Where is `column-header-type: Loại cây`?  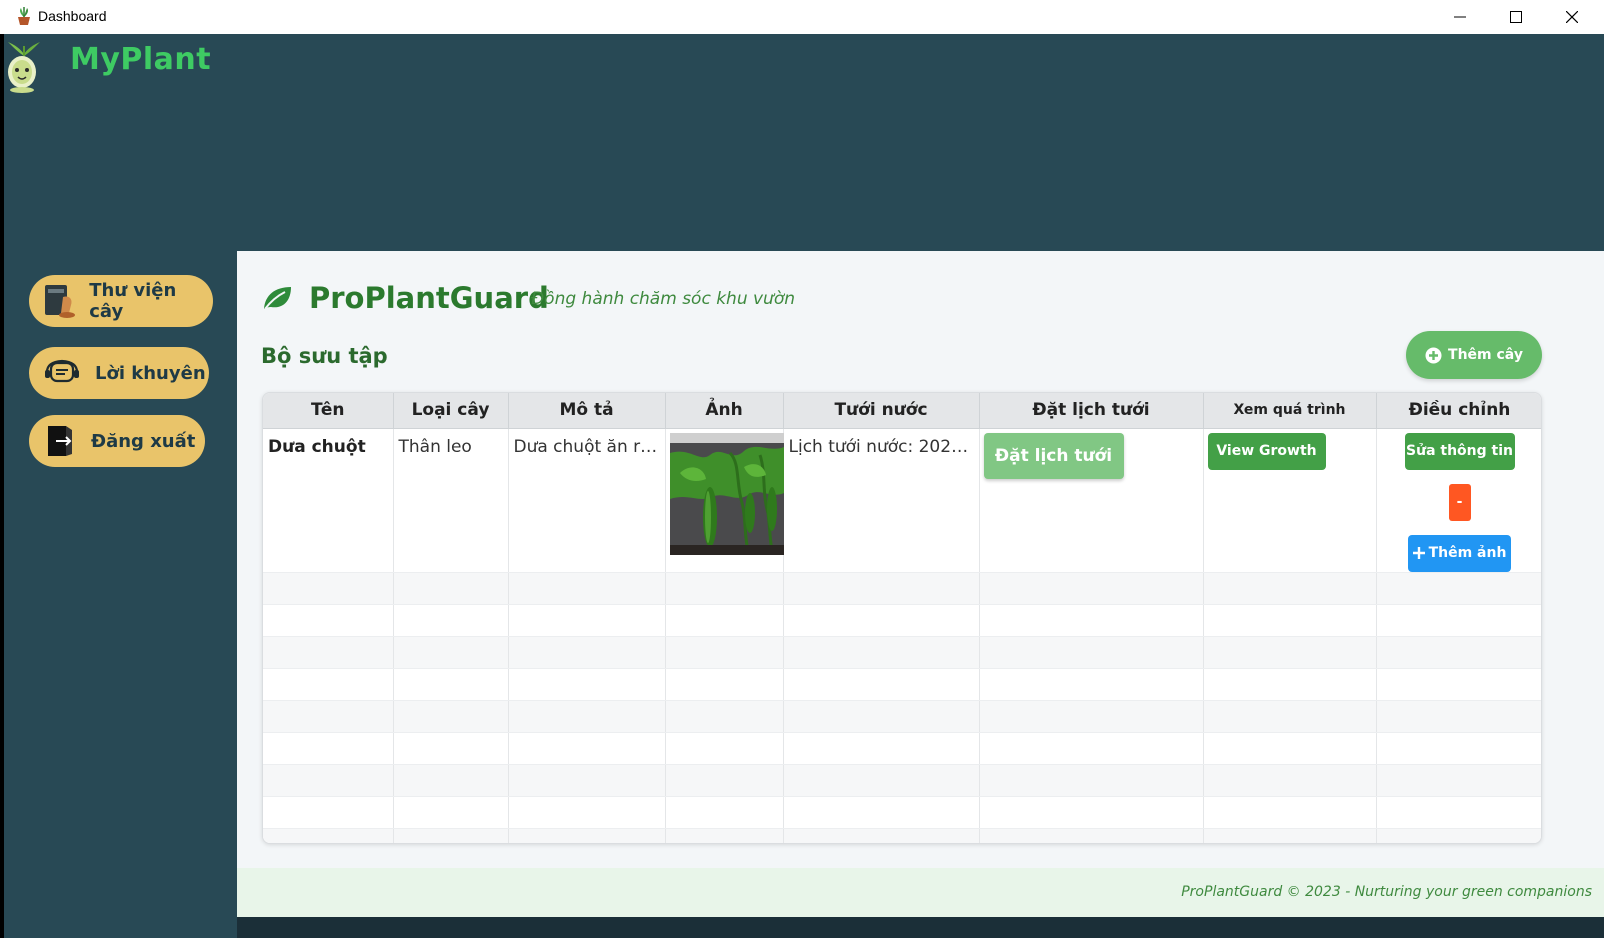
column-header-type: Loại cây is located at coordinates (451, 411).